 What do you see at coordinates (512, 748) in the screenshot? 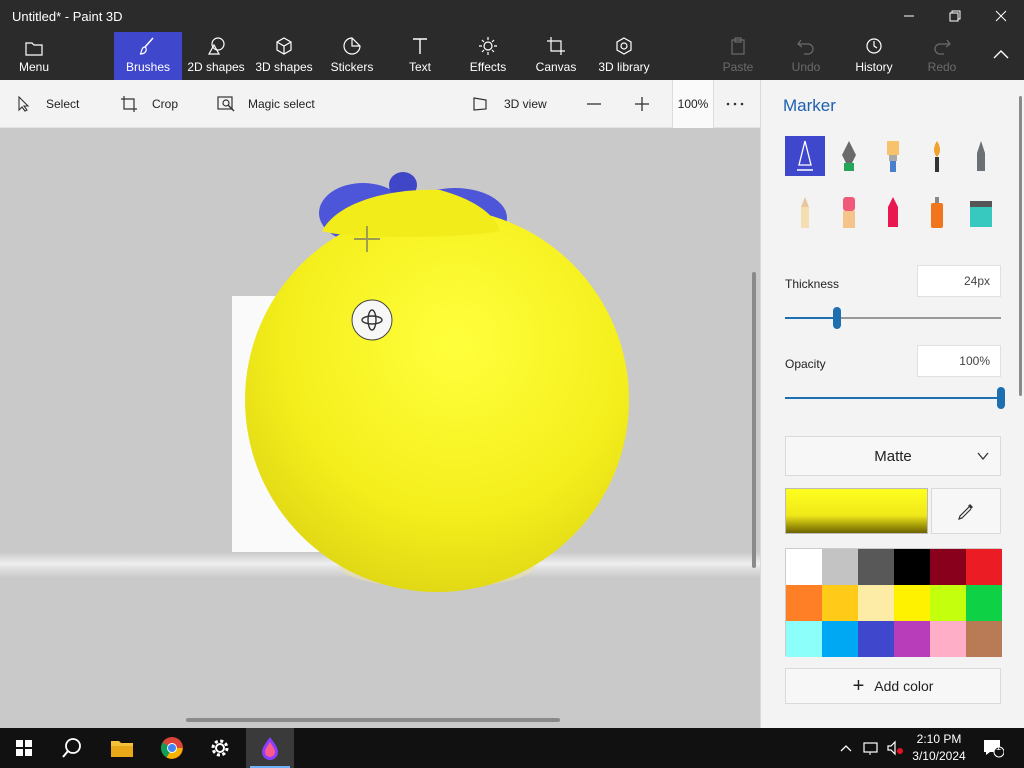
I see `taskbar: 2:10 PM 3/10/2024 1` at bounding box center [512, 748].